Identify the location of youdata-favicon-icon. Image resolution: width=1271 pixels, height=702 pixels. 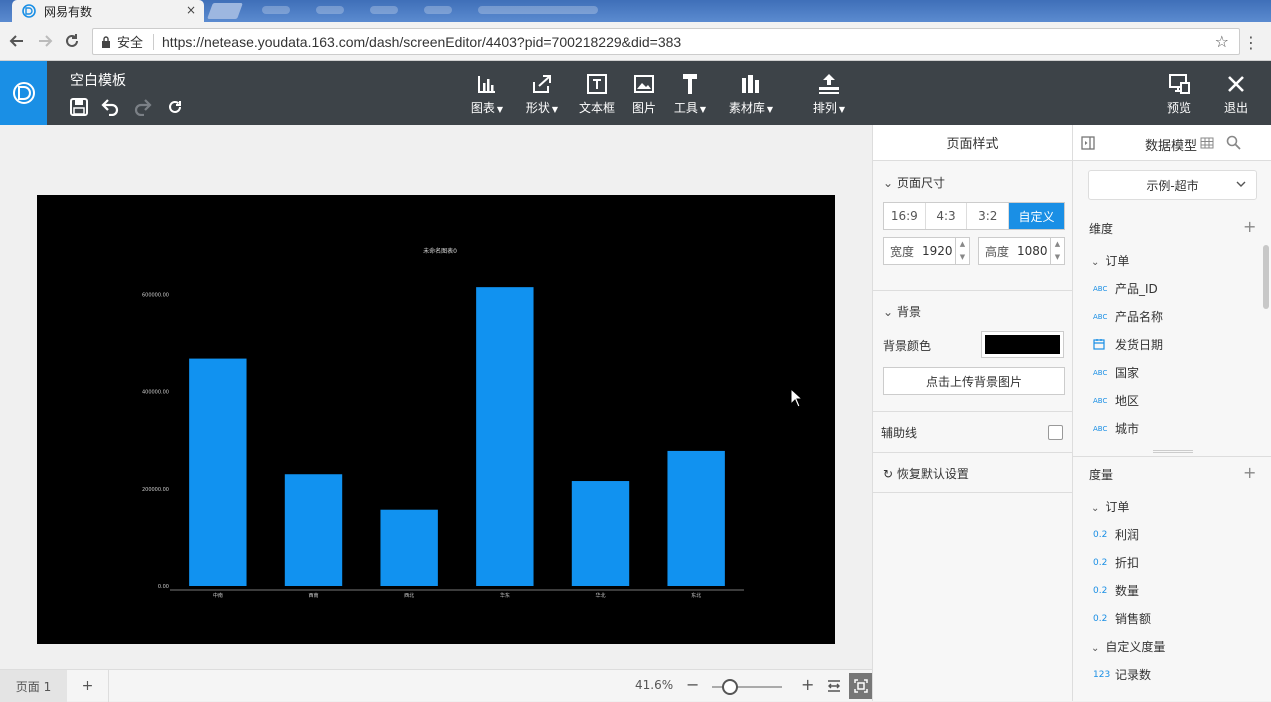
(29, 11).